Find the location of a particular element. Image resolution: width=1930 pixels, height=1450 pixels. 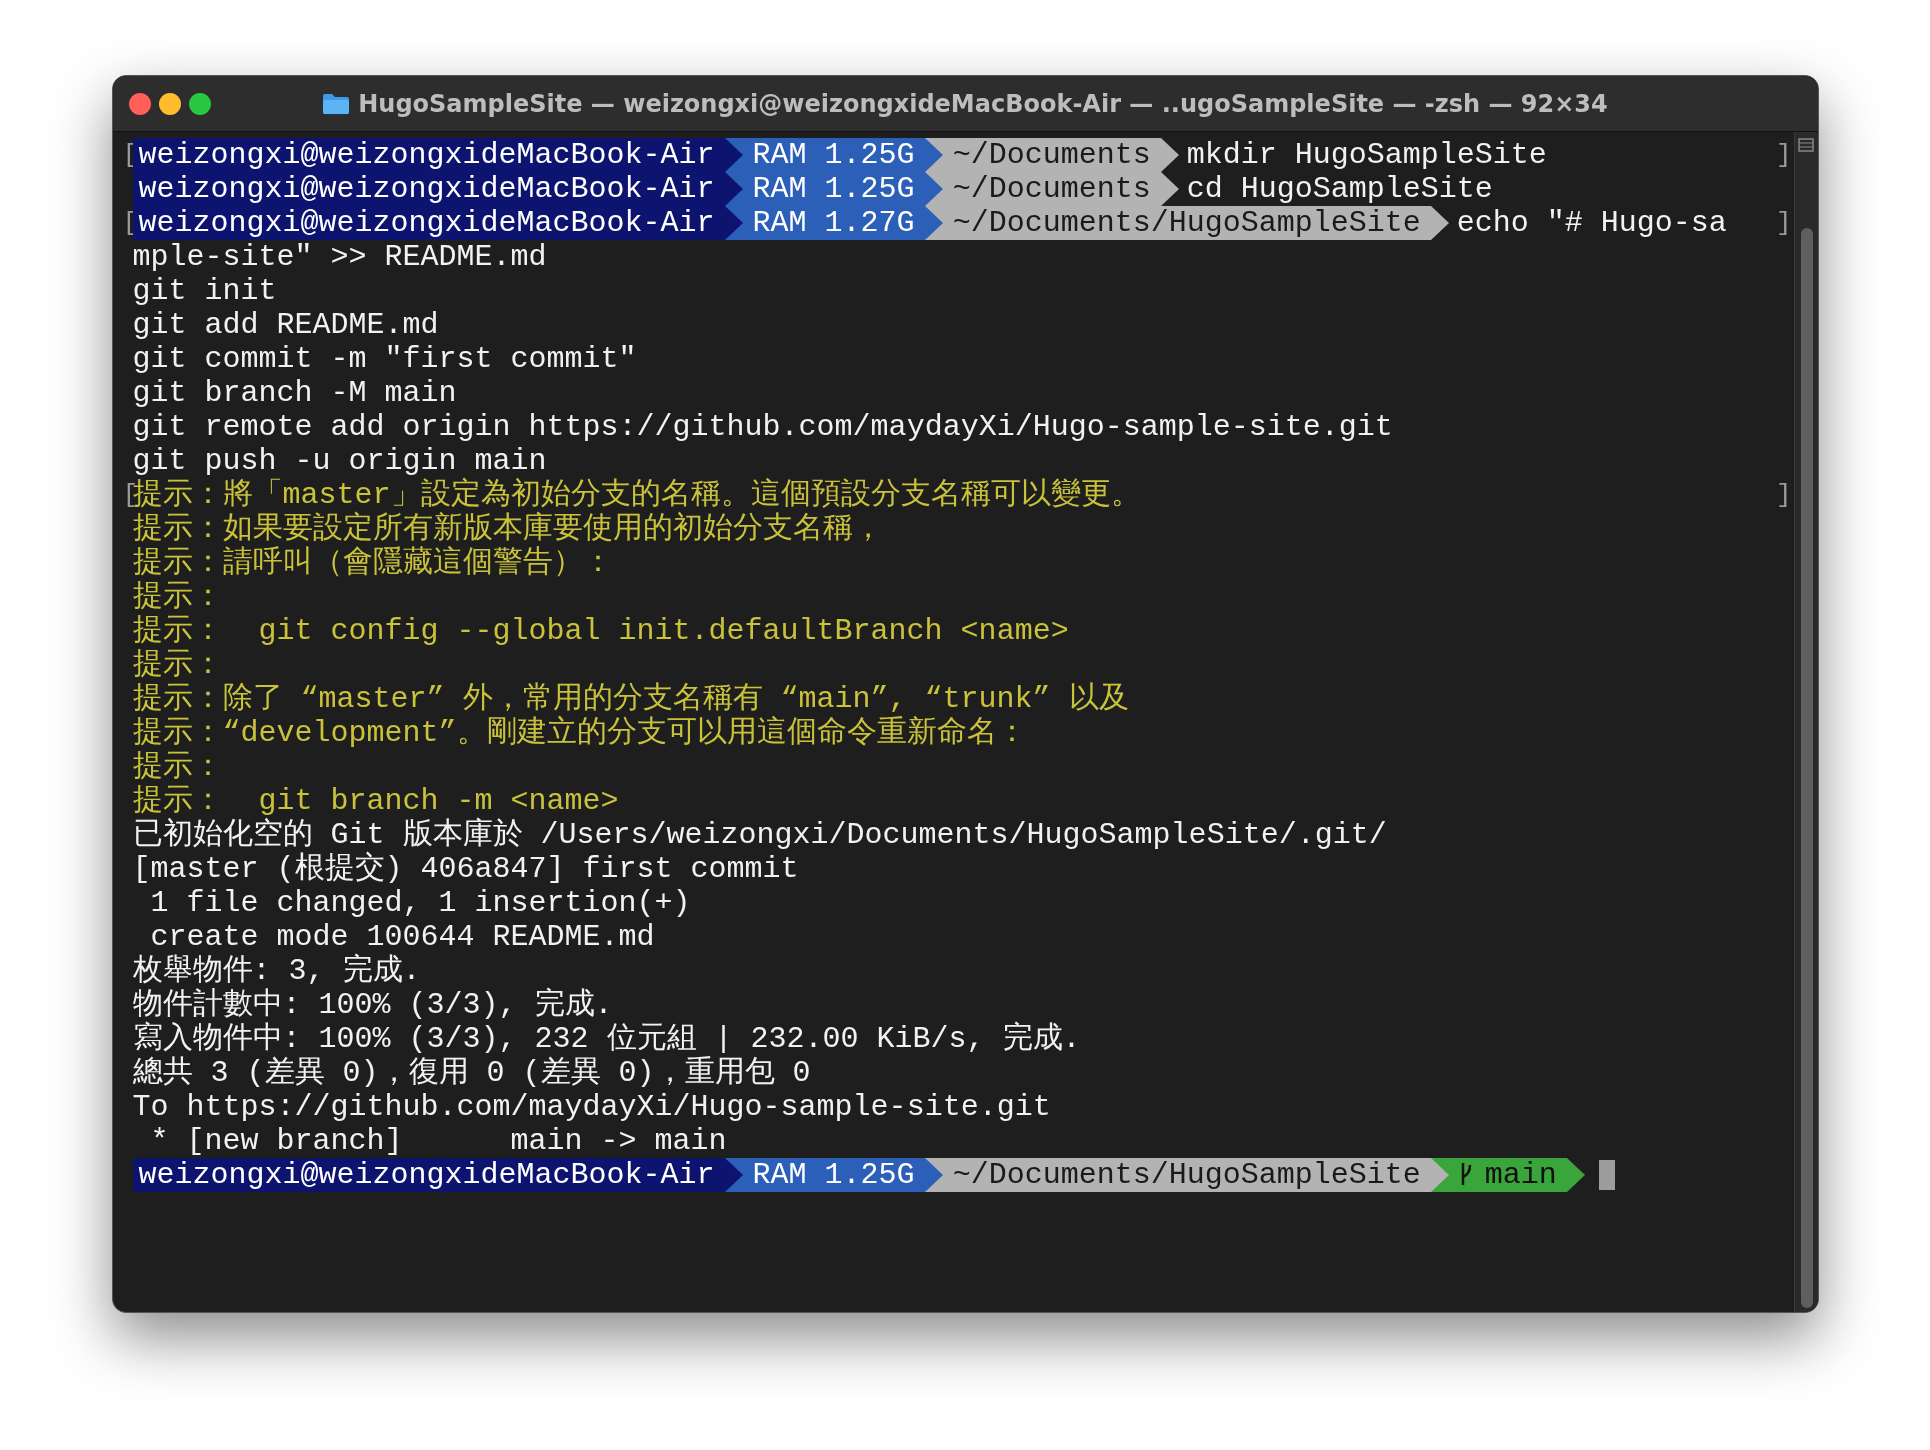

scrollbar is located at coordinates (1805, 722).